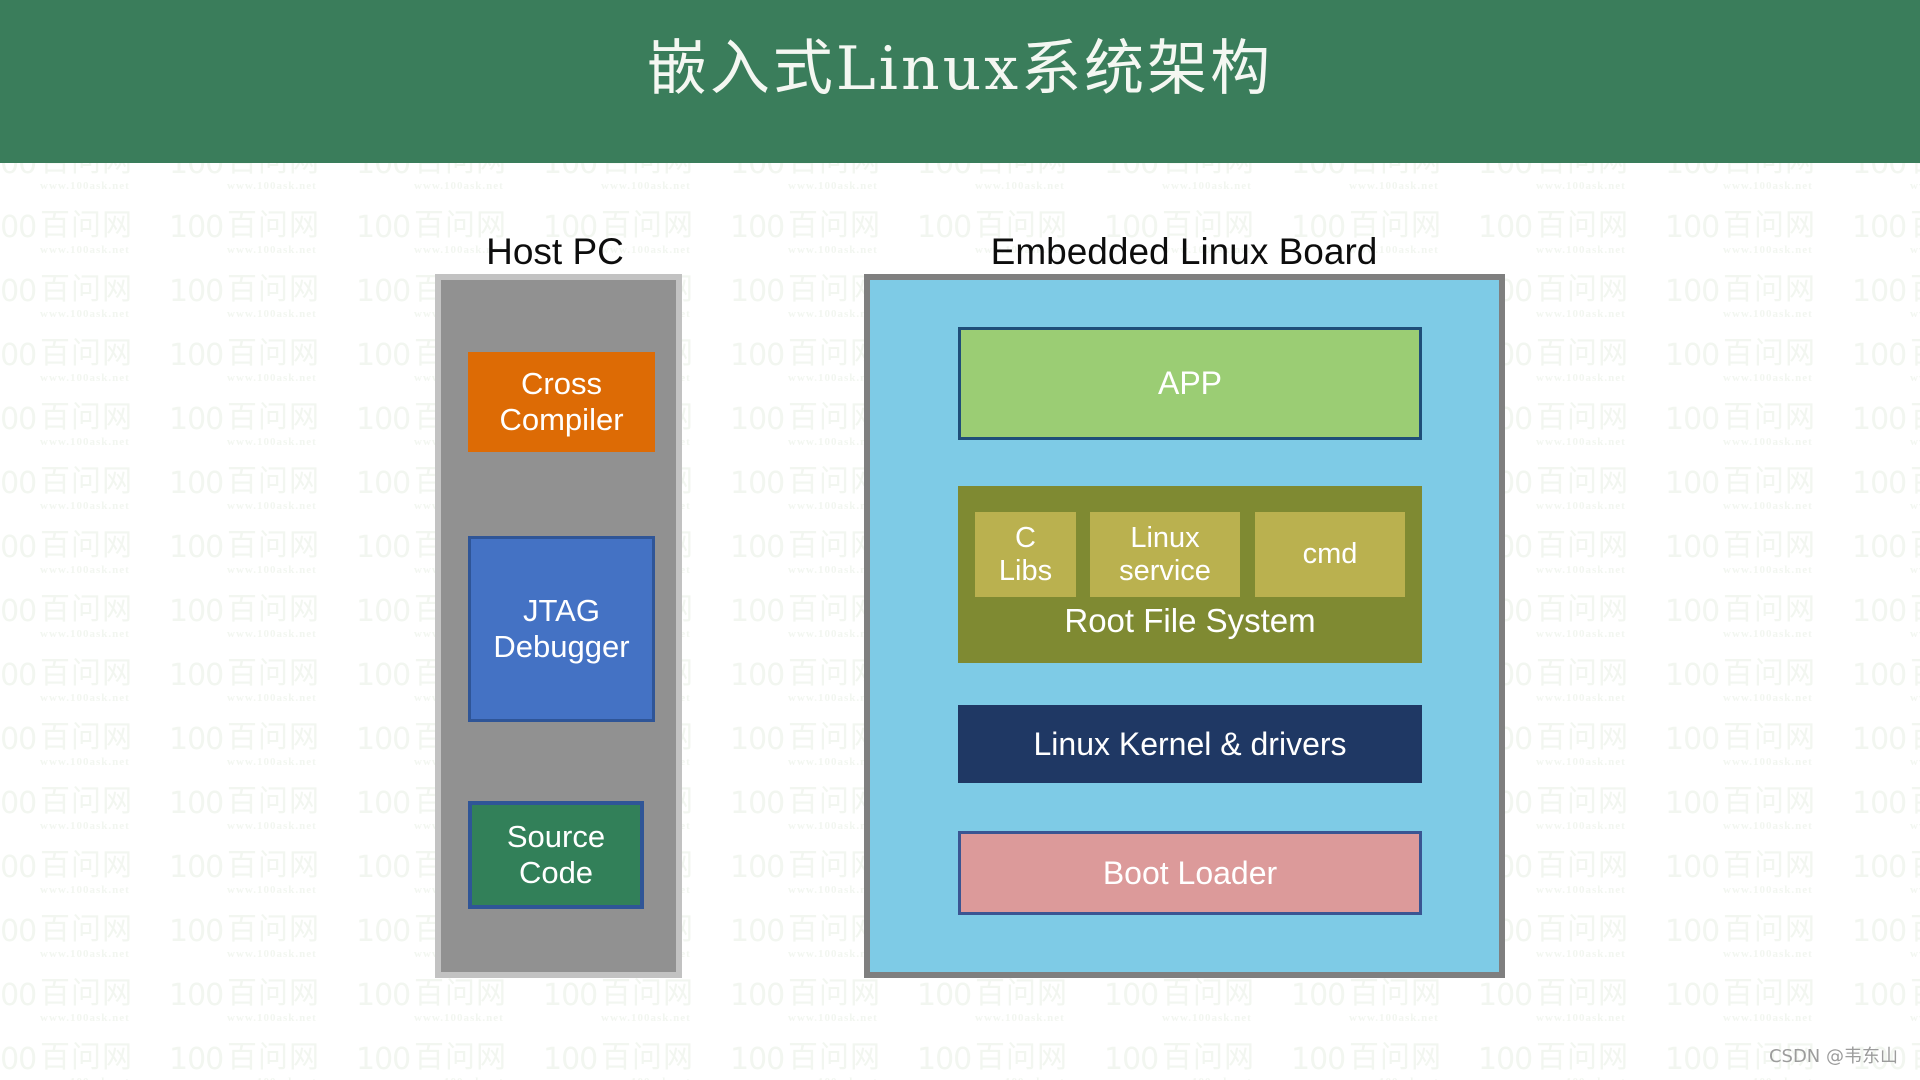 The width and height of the screenshot is (1920, 1080). What do you see at coordinates (1190, 744) in the screenshot?
I see `linux-kernel-block: Linux Kernel & drivers` at bounding box center [1190, 744].